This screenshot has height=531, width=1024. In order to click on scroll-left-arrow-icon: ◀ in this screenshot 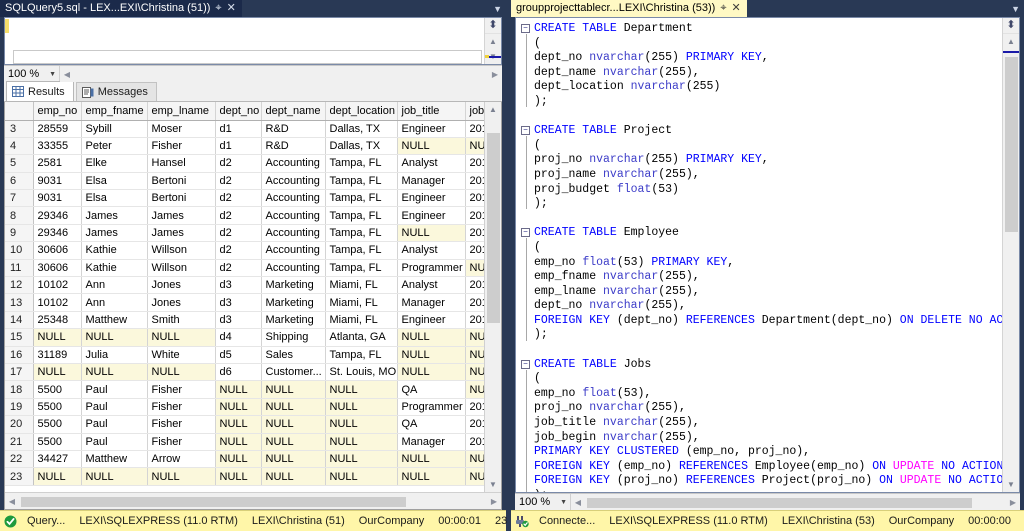, I will do `click(67, 74)`.